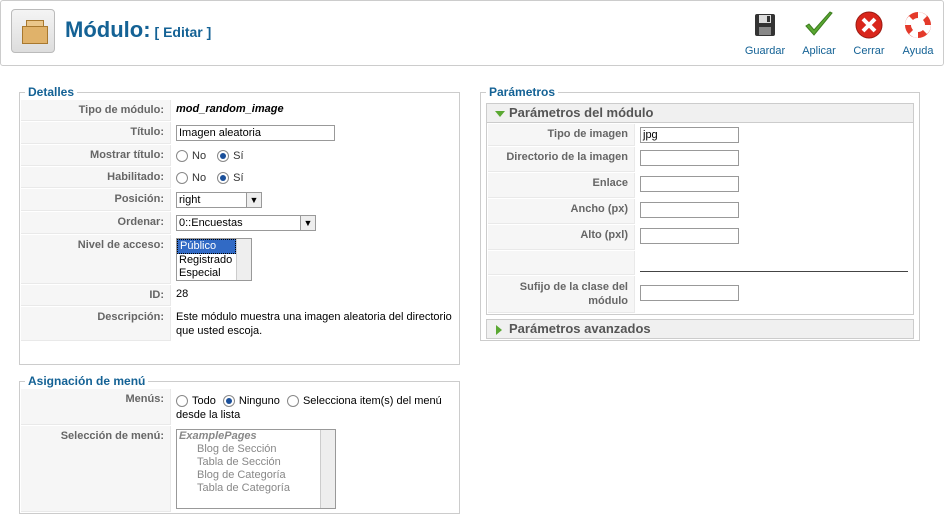 This screenshot has height=514, width=944. Describe the element at coordinates (256, 475) in the screenshot. I see `menu-item: Blog de Categoría` at that location.